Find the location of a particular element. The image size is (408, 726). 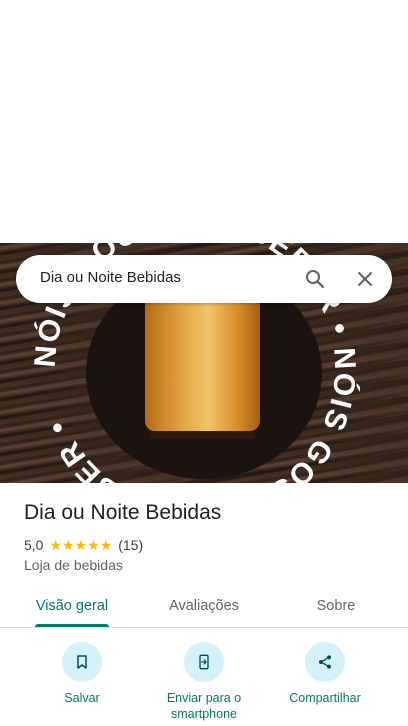

review-count: (15) is located at coordinates (131, 545).